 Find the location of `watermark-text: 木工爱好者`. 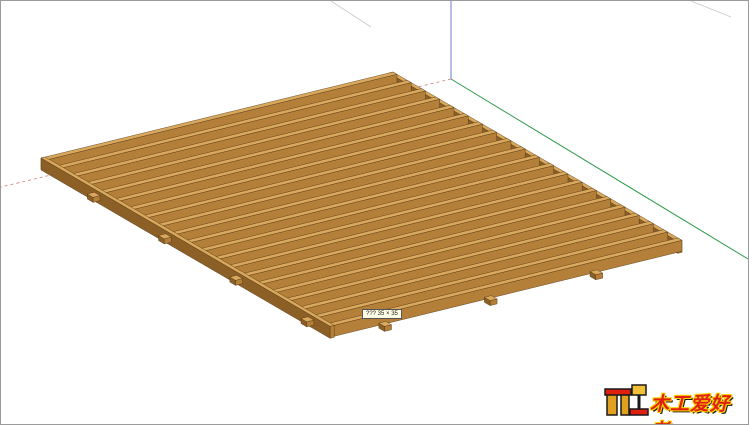

watermark-text: 木工爱好者 is located at coordinates (690, 408).